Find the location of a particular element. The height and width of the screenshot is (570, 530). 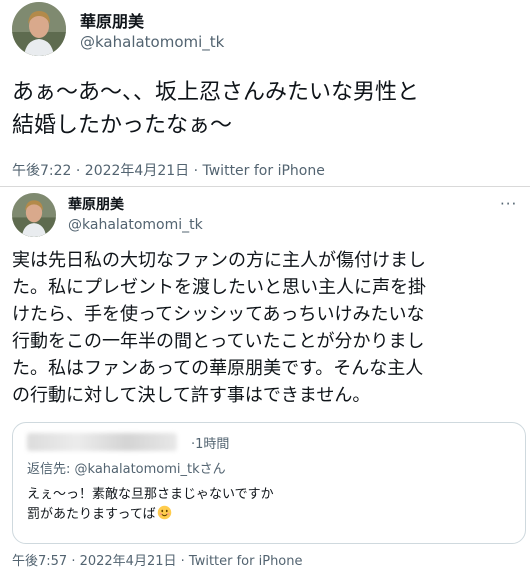

tweet-timestamp: 午後7:57 · 2022年4月21日 · Twitter for iPhone is located at coordinates (157, 559).